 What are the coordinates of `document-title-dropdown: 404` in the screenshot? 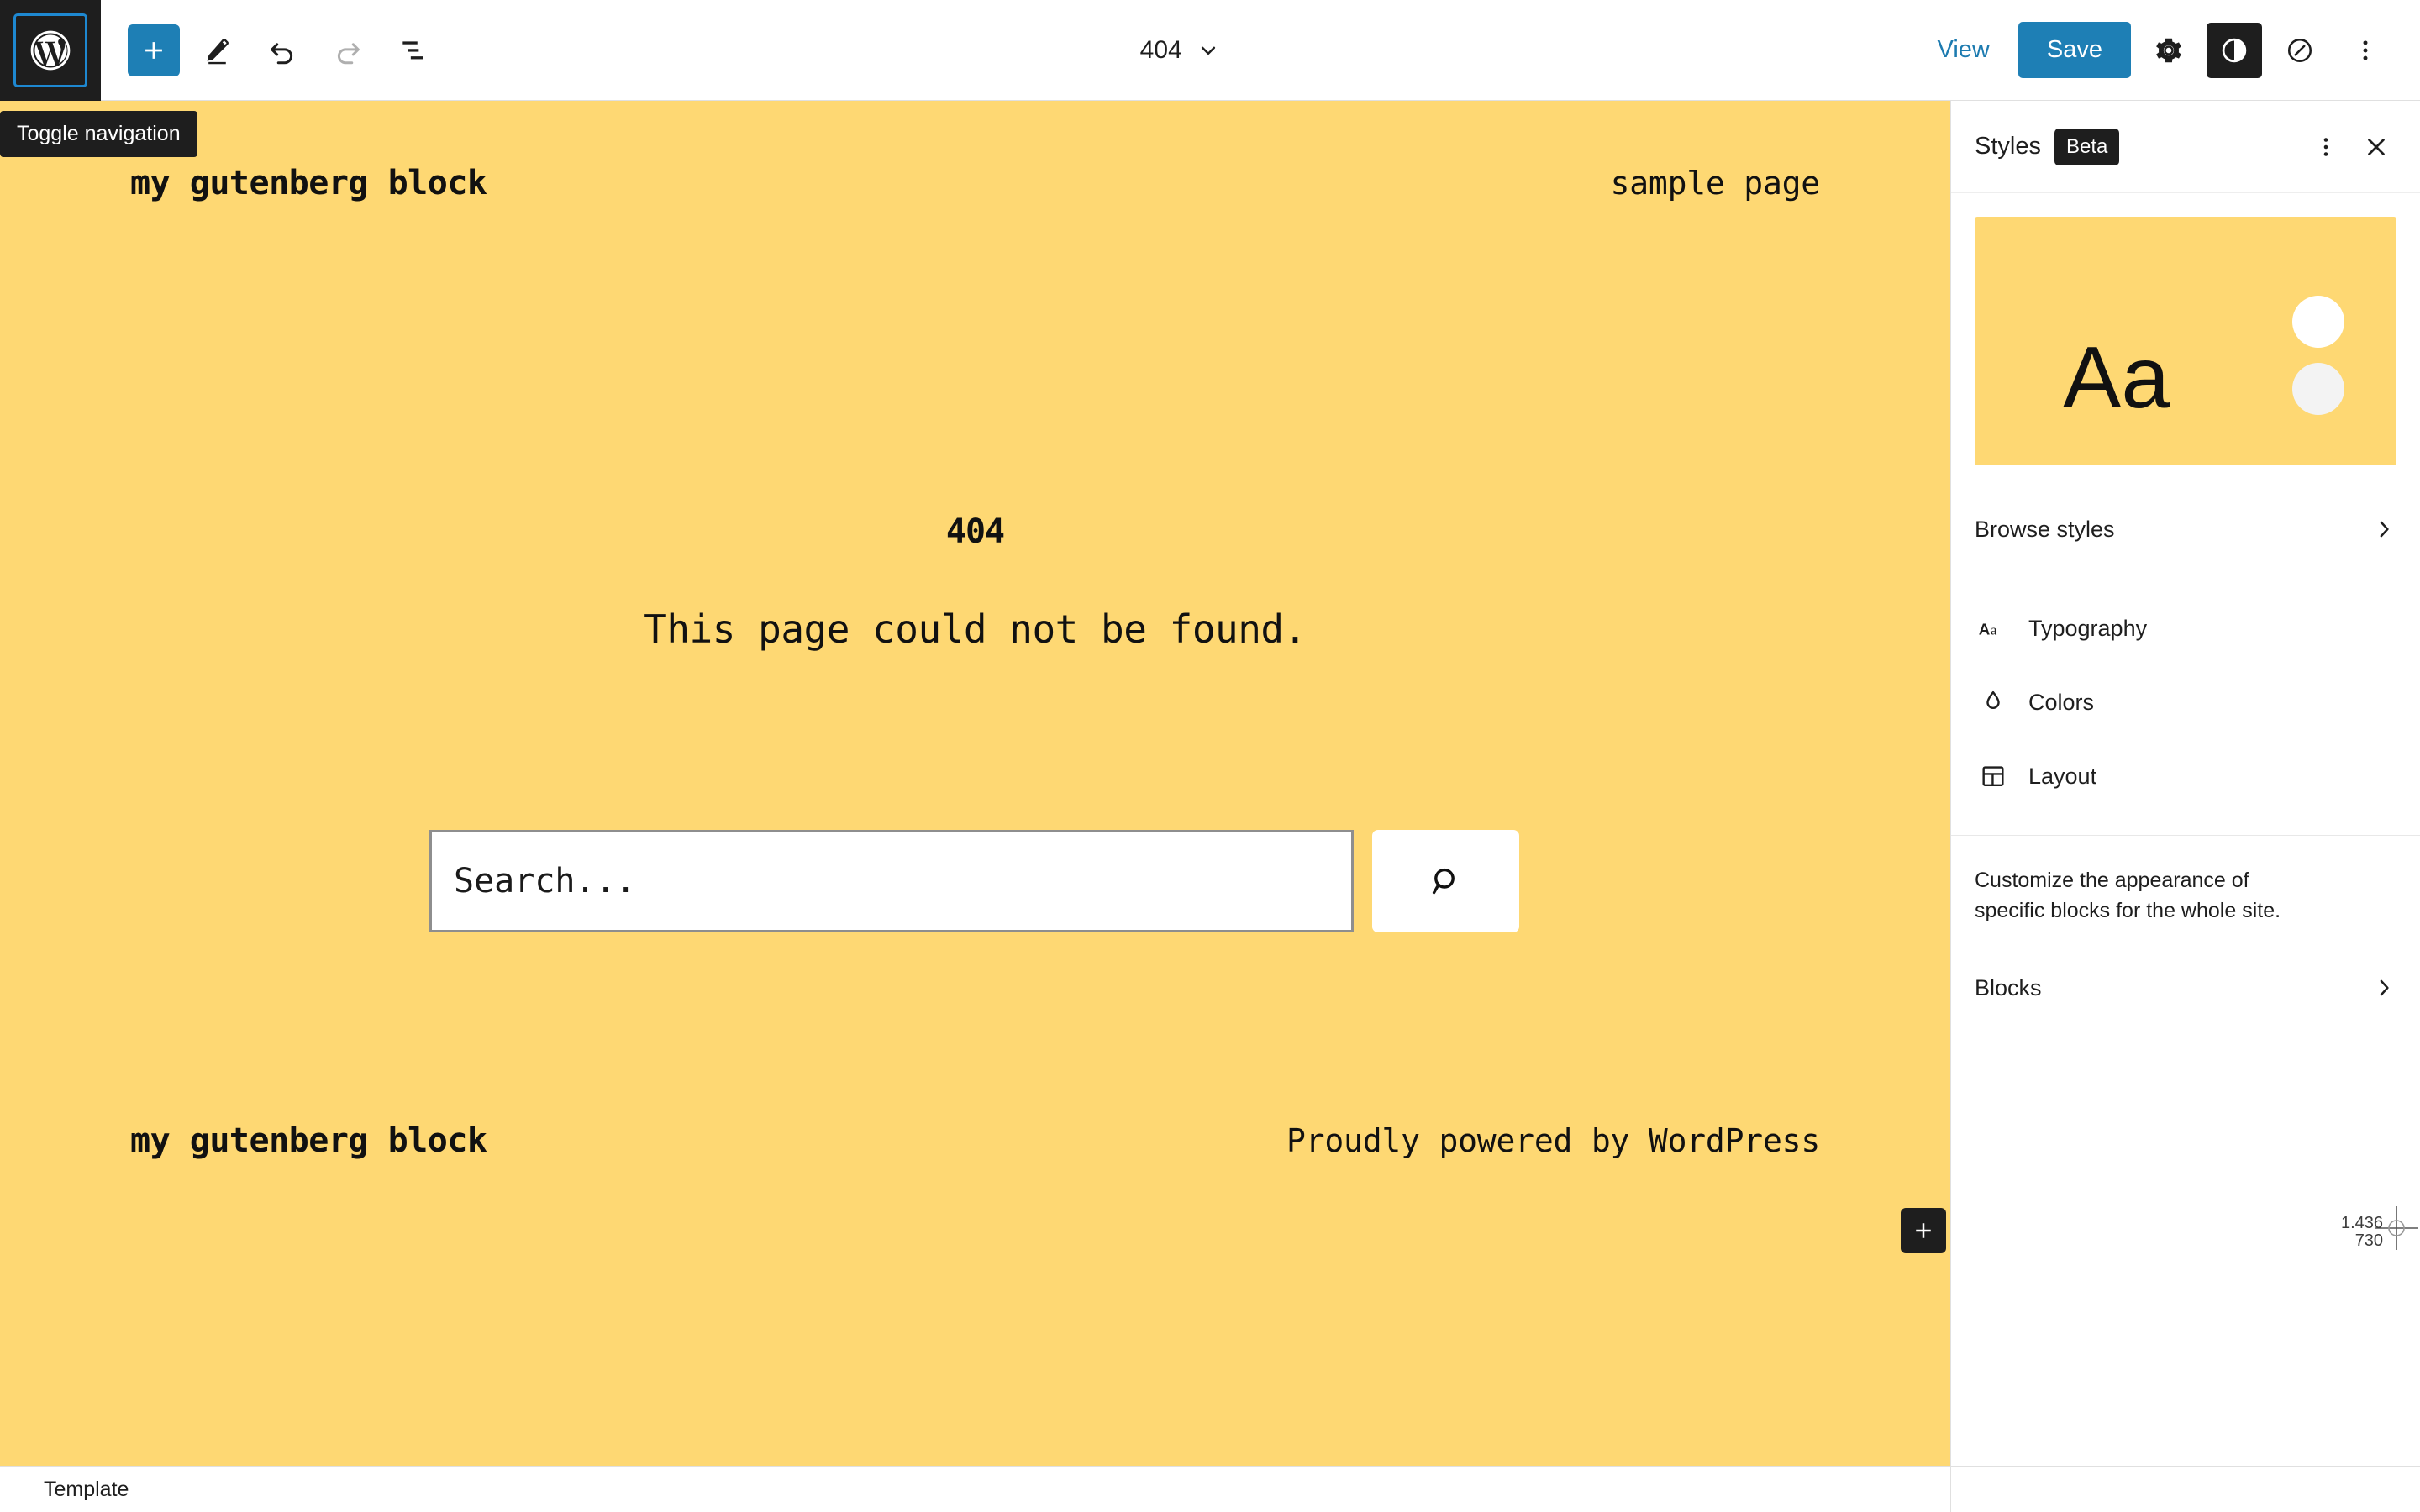 It's located at (1180, 50).